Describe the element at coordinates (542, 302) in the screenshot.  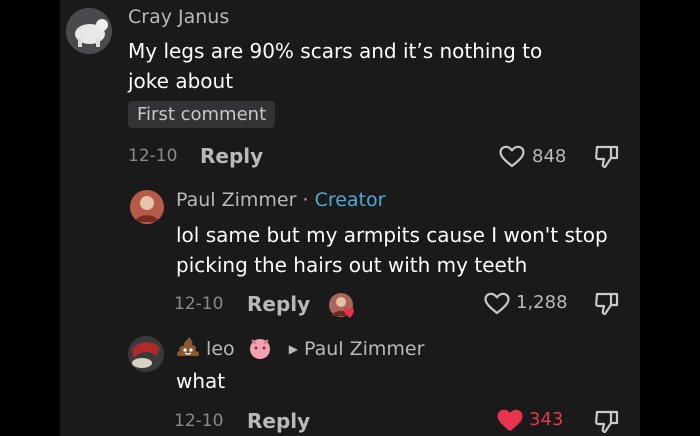
I see `like-count: 1,288` at that location.